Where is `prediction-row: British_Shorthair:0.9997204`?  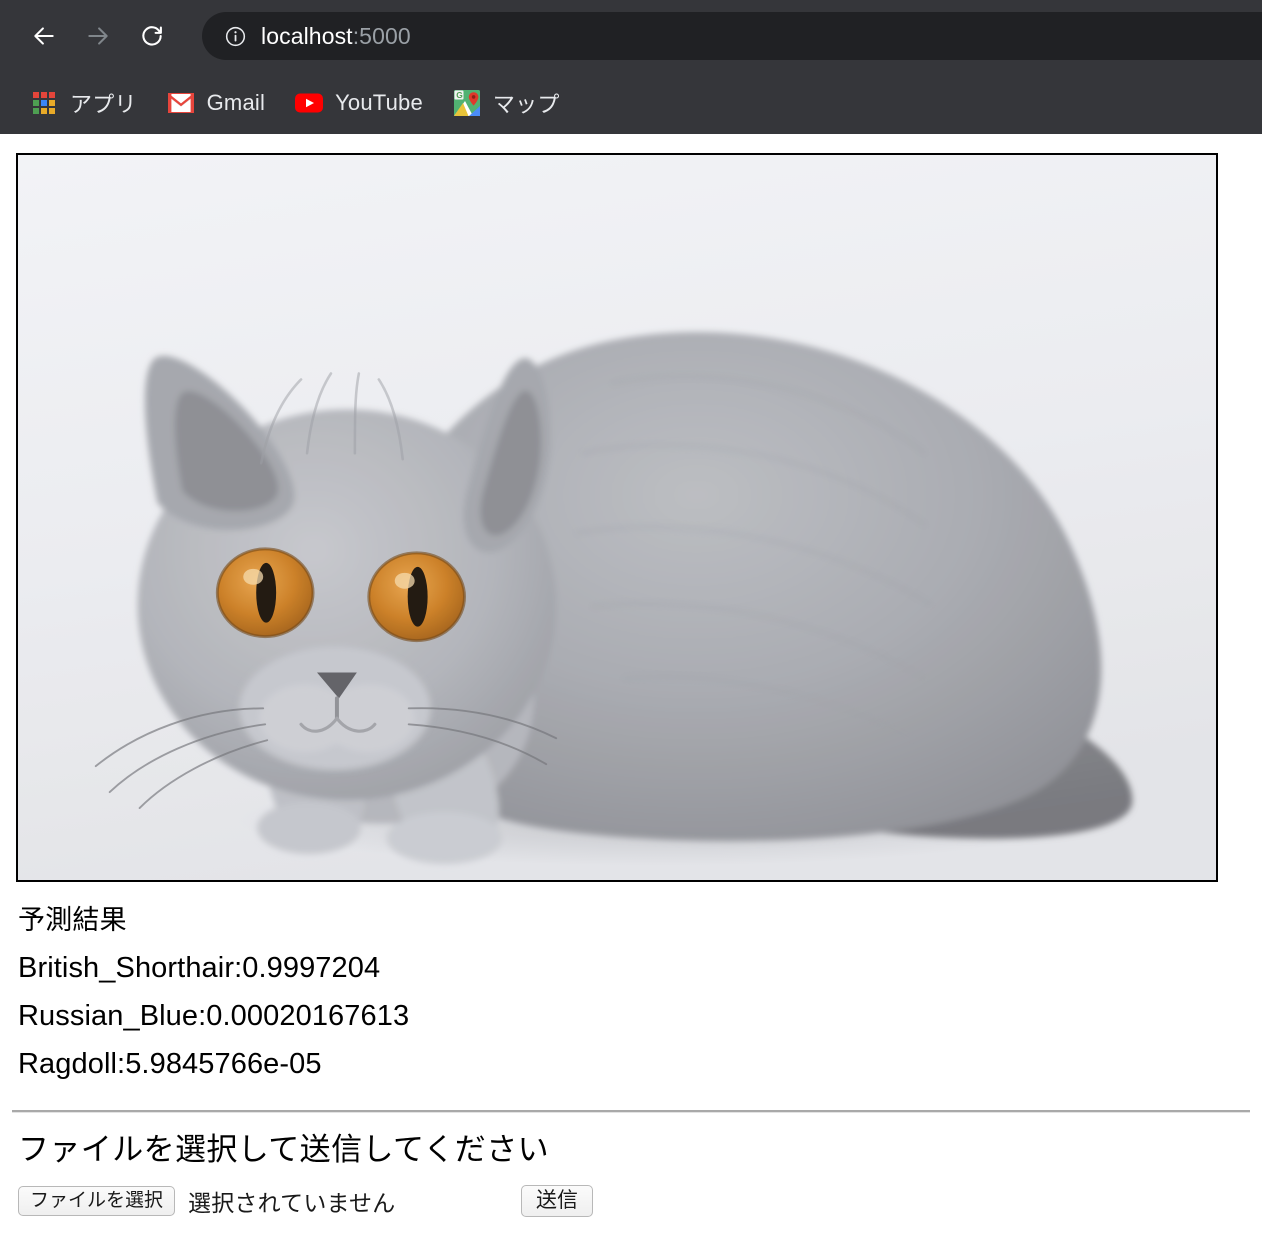
prediction-row: British_Shorthair:0.9997204 is located at coordinates (199, 968).